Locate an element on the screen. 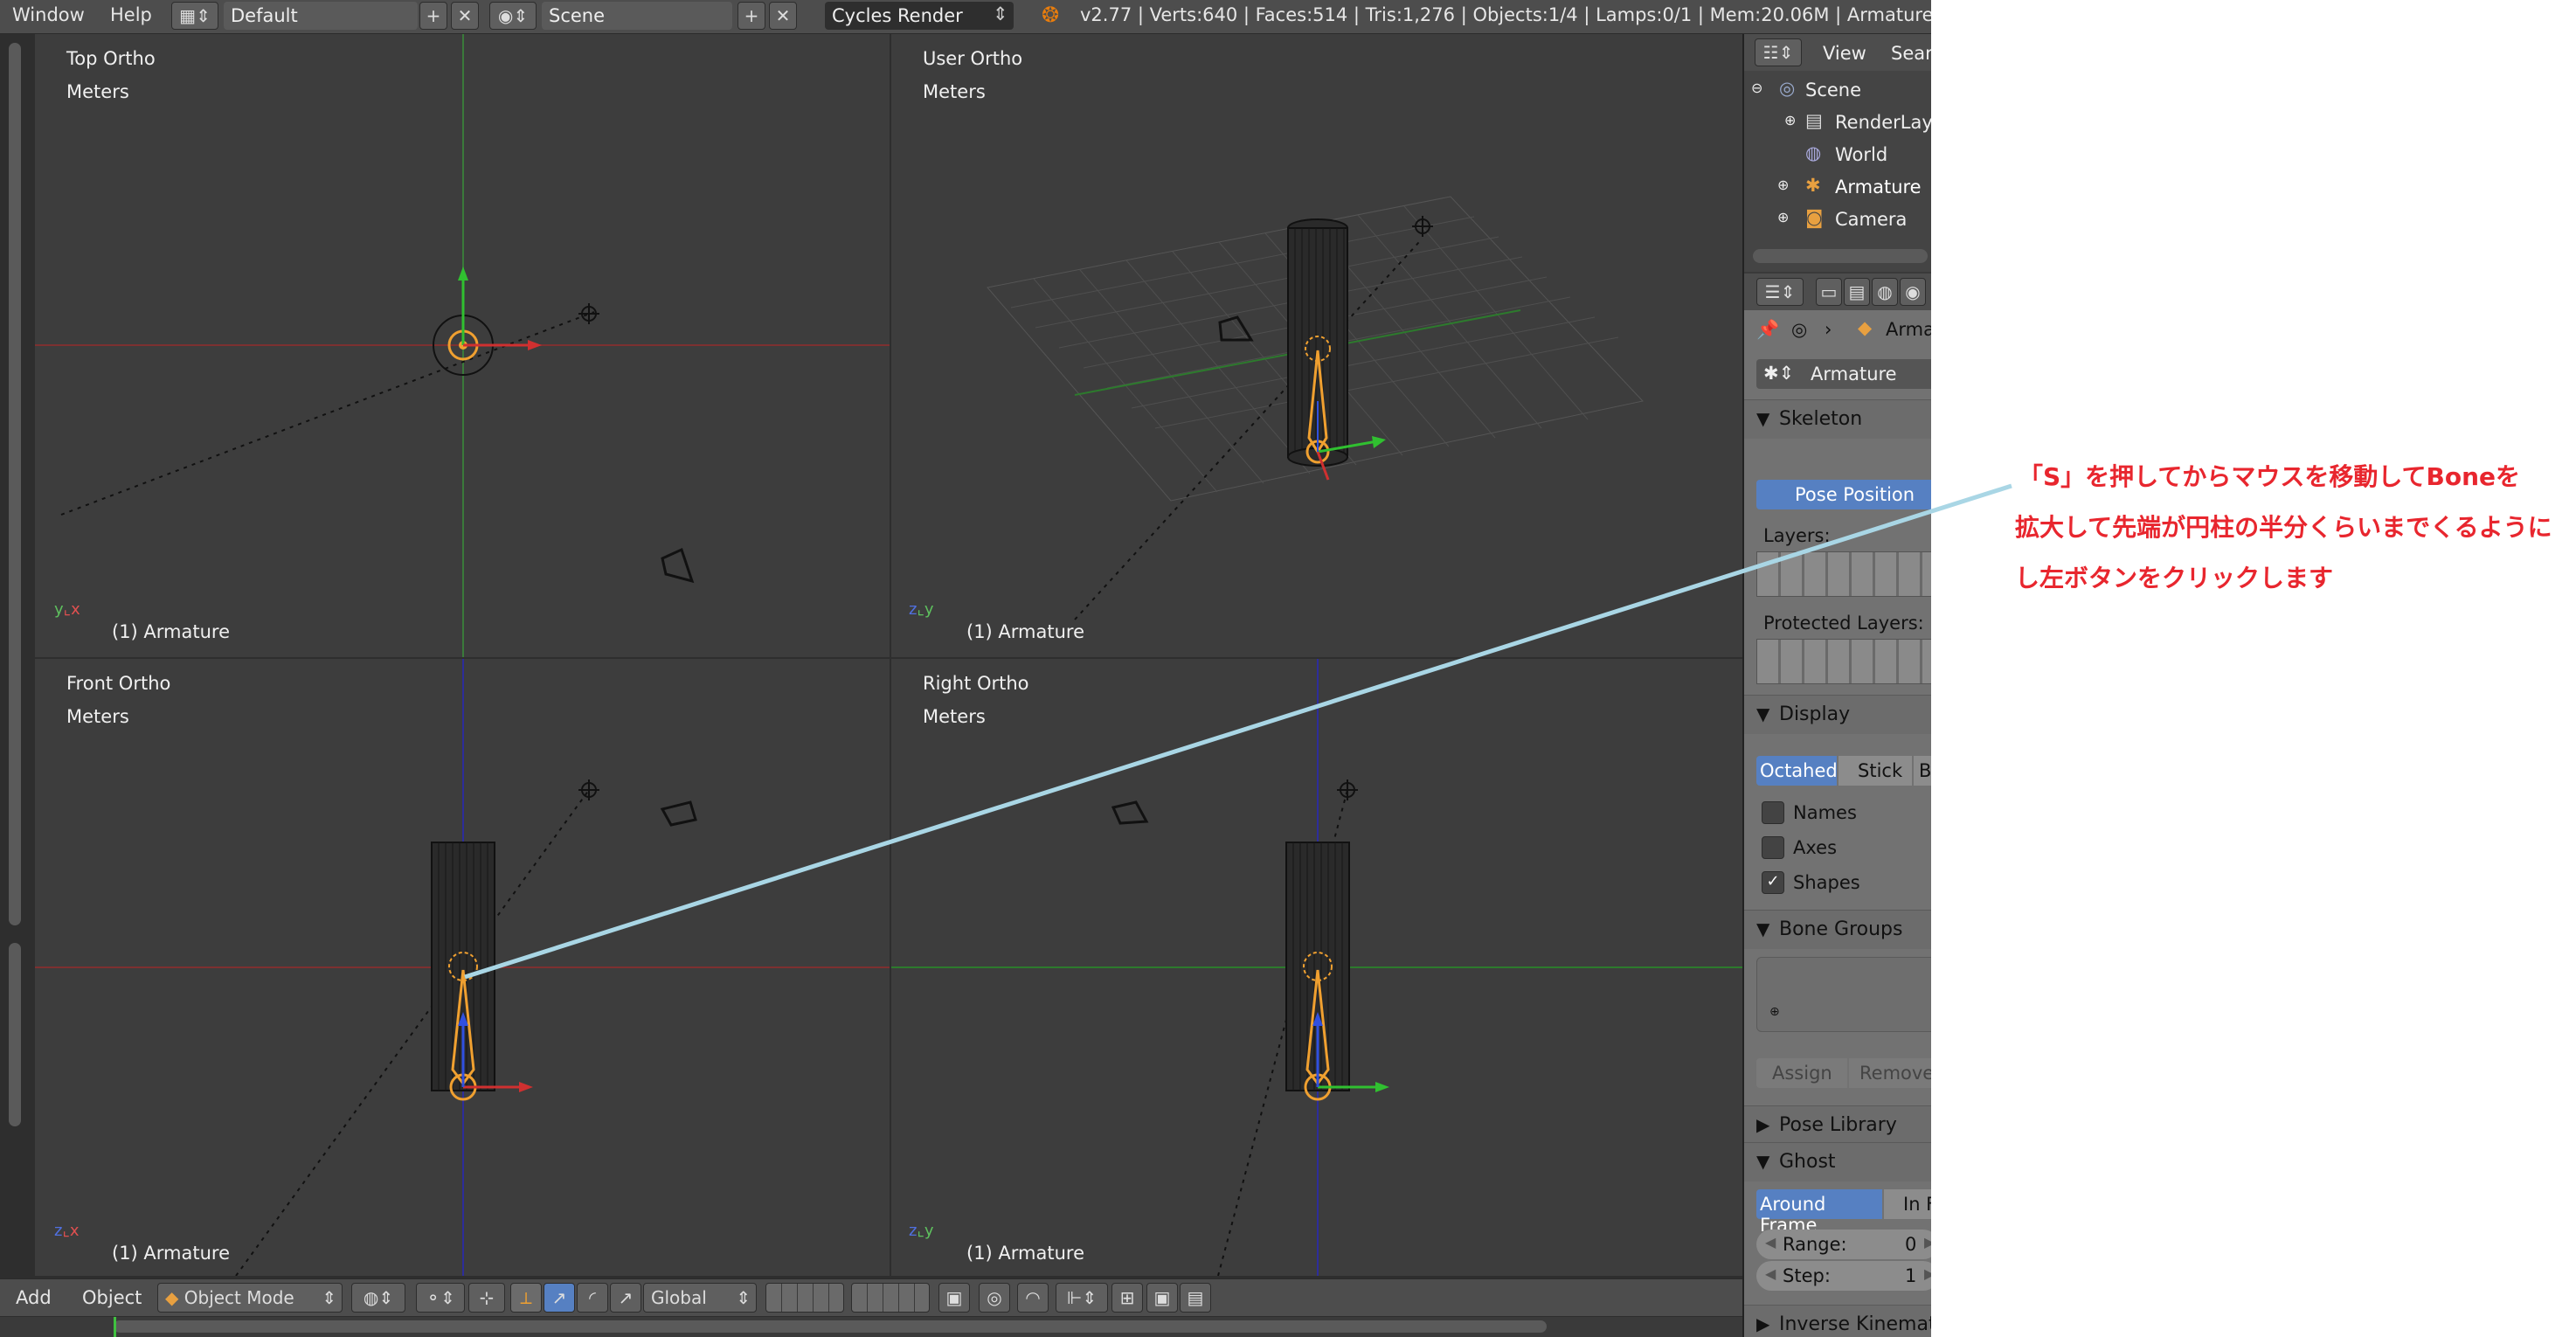 This screenshot has width=2576, height=1337. annotation-line-1: 「S」を押してからマウスを移動してBoneを is located at coordinates (2269, 476).